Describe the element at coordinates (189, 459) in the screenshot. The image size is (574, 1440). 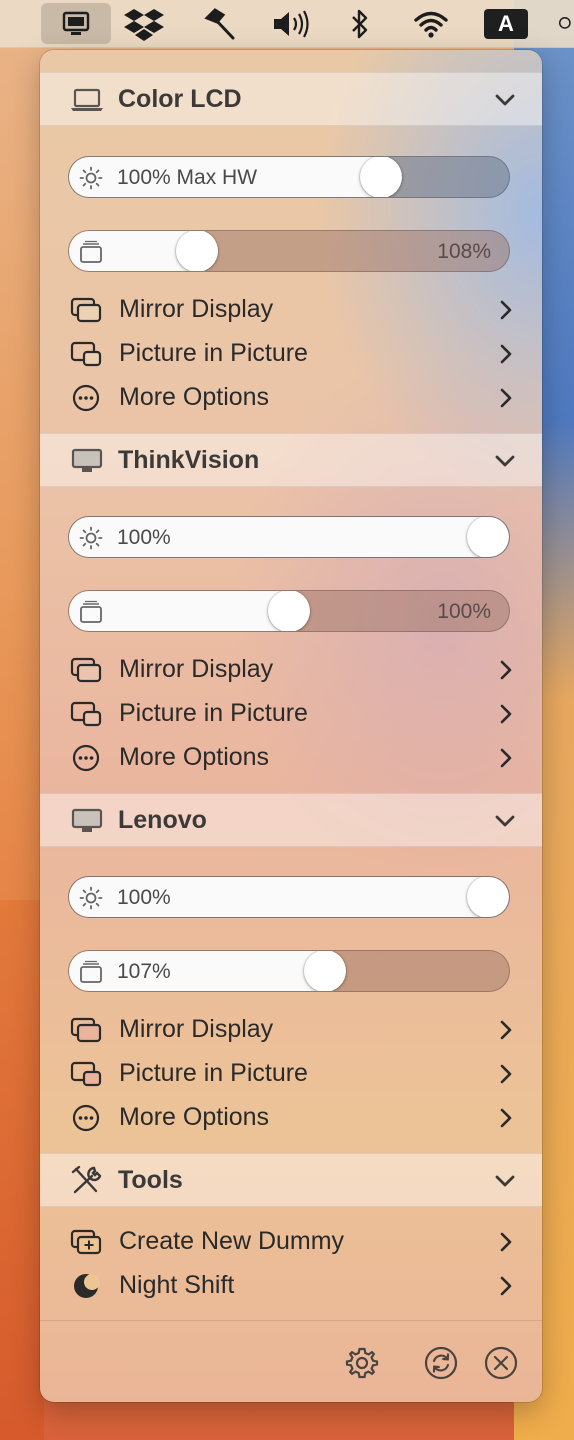
I see `section-title: ThinkVision` at that location.